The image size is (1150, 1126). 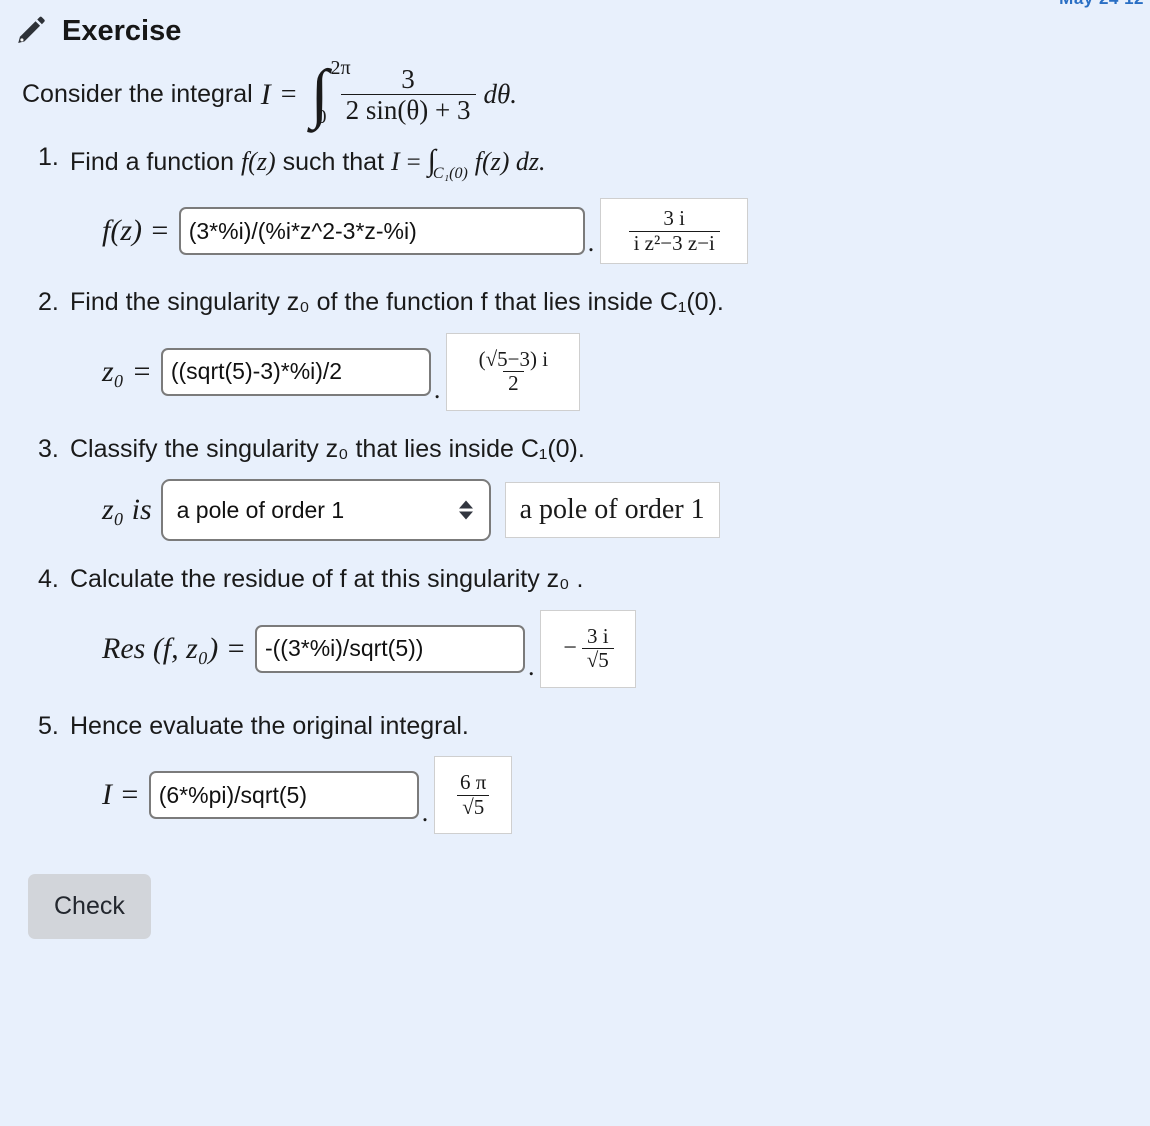 I want to click on question-1-period: ., so click(x=591, y=243).